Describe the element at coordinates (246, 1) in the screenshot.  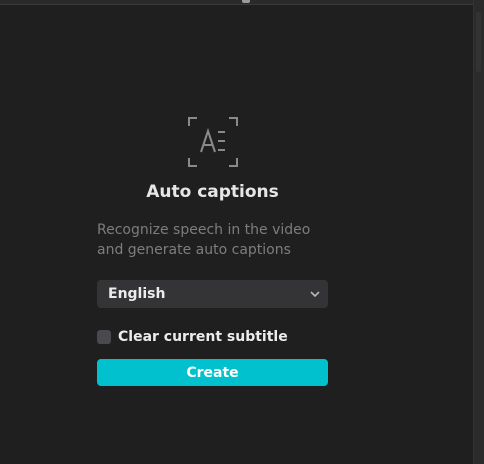
I see `resize-handle-icon` at that location.